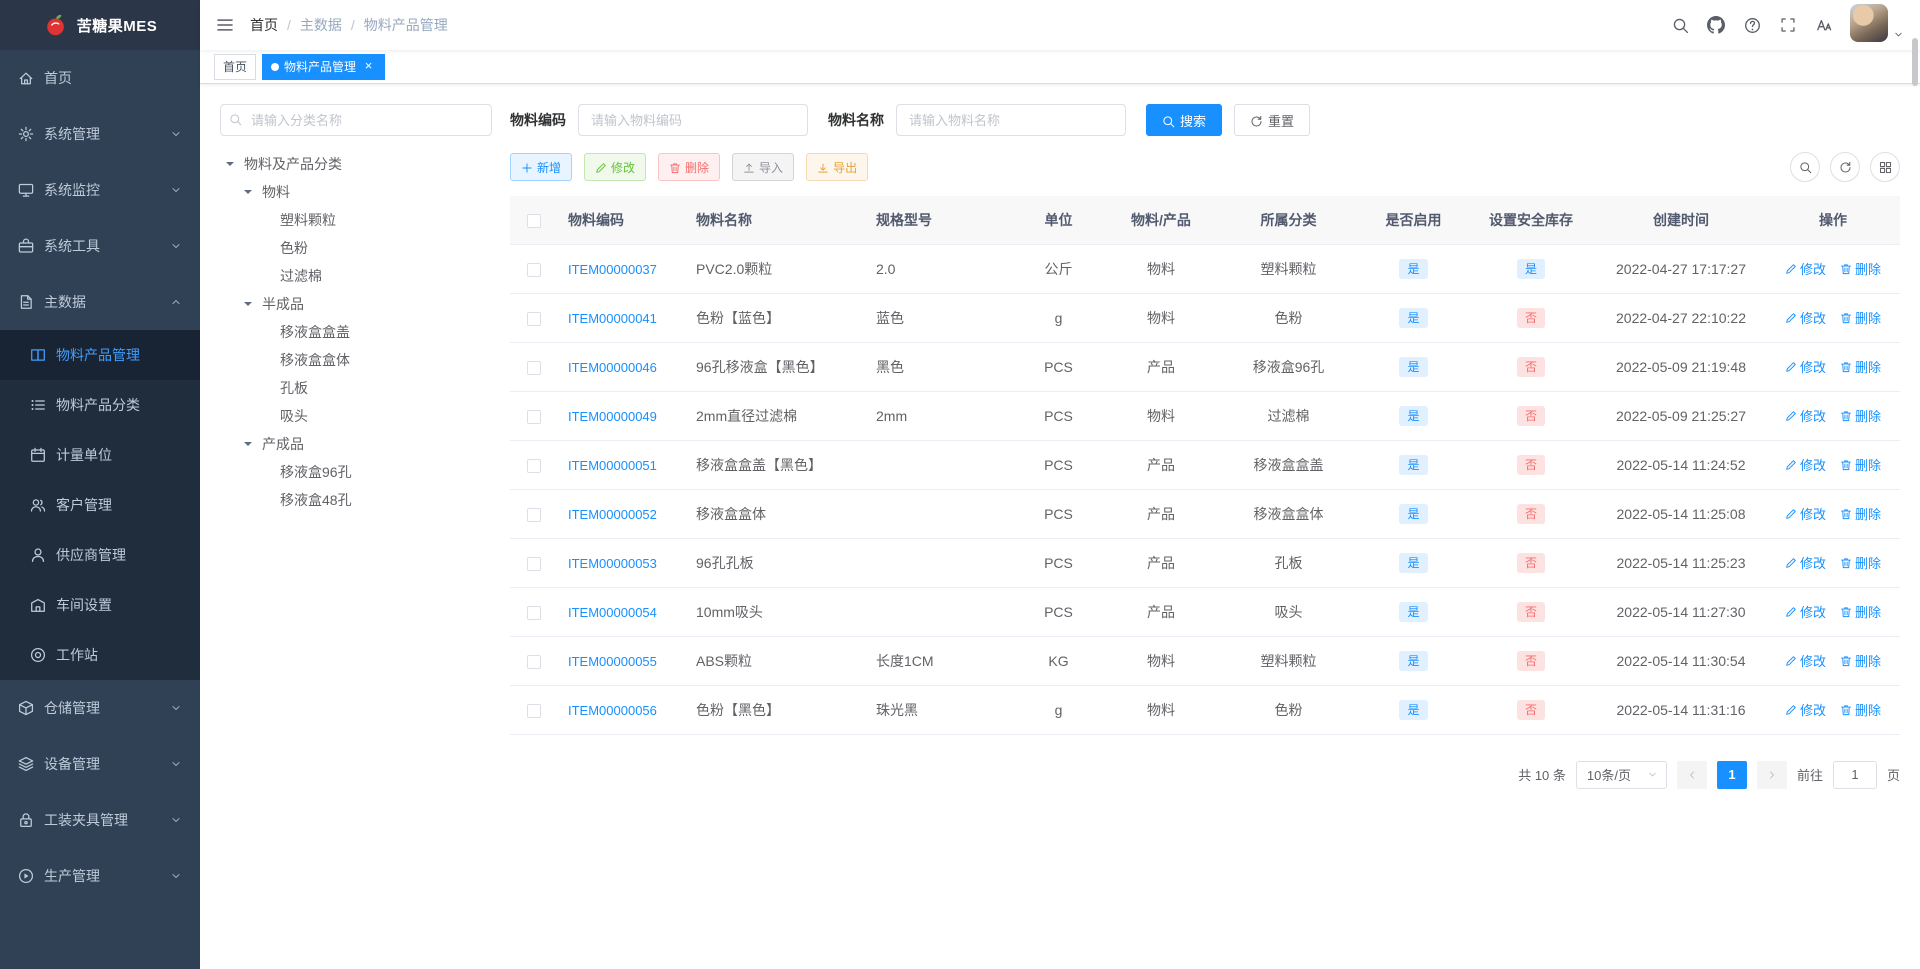  Describe the element at coordinates (356, 120) in the screenshot. I see `category-search-input` at that location.